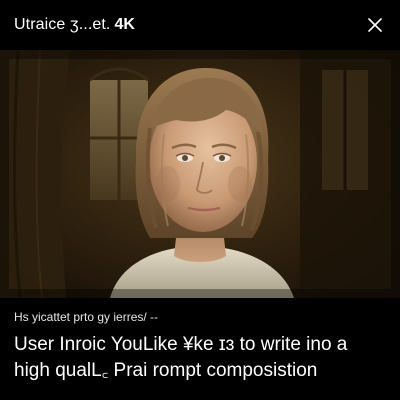  Describe the element at coordinates (124, 24) in the screenshot. I see `quality-badge: 4K` at that location.